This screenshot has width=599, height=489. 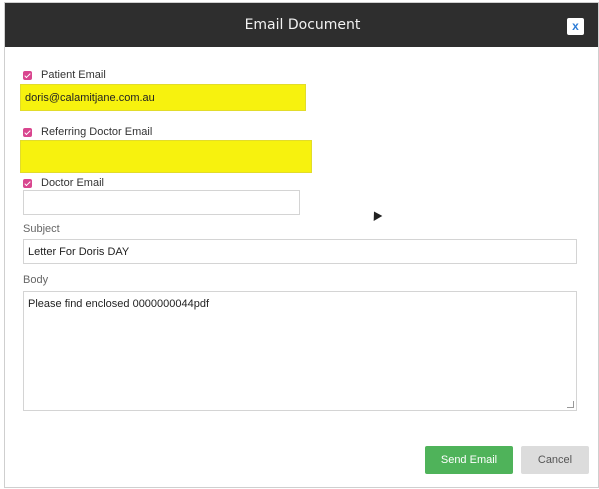 What do you see at coordinates (119, 304) in the screenshot?
I see `body-text: Please find enclosed 0000000044pdf` at bounding box center [119, 304].